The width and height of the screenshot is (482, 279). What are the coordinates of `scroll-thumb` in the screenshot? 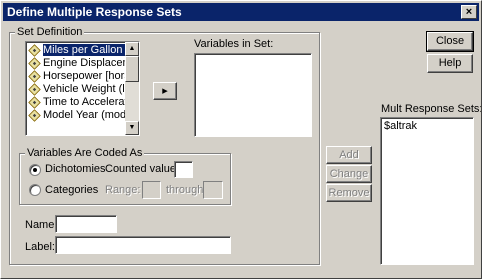 It's located at (132, 69).